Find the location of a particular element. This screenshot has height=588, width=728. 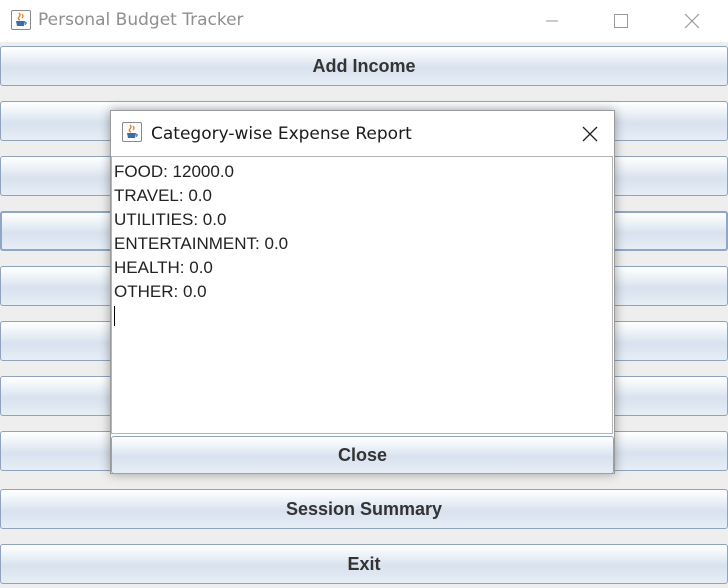

maximize-button is located at coordinates (621, 21).